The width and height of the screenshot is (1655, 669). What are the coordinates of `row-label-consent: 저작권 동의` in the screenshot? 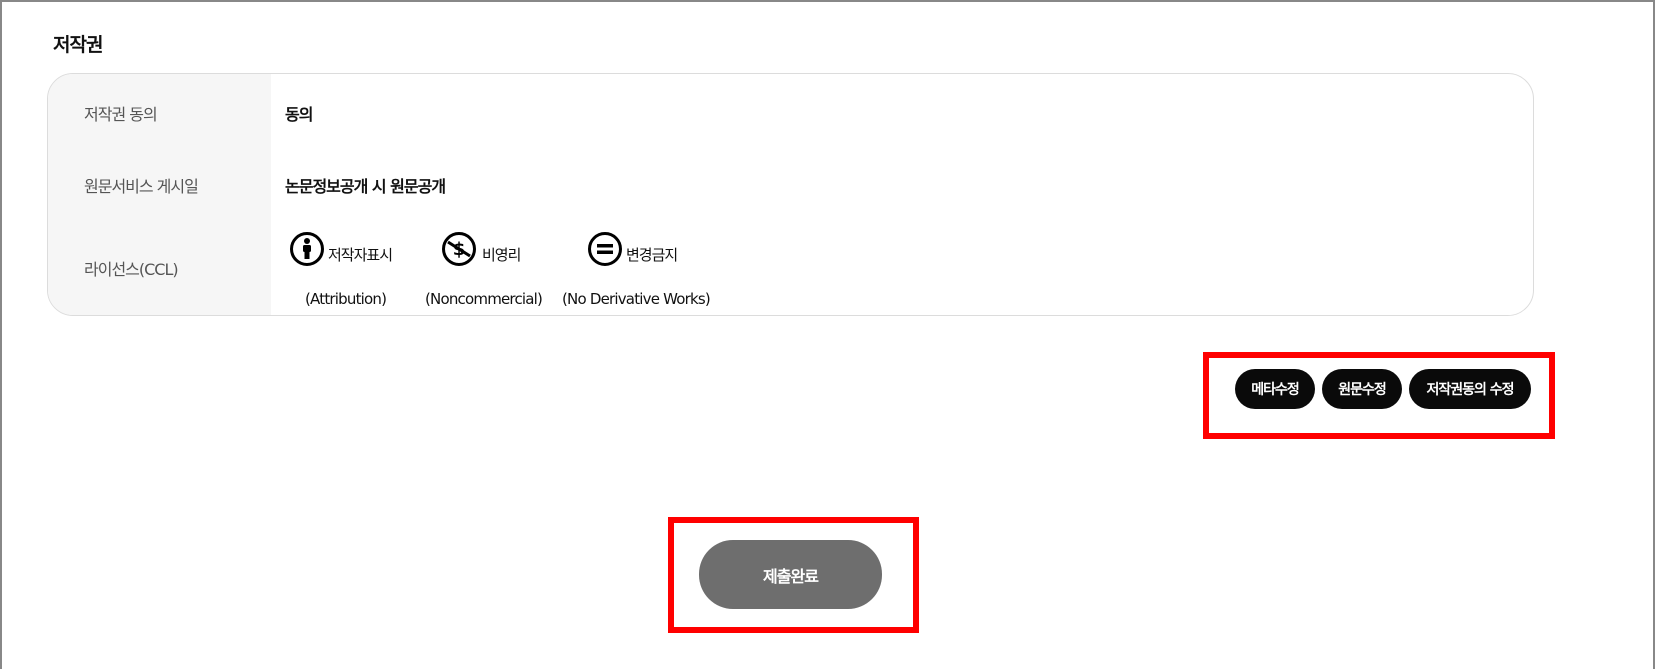 It's located at (121, 114).